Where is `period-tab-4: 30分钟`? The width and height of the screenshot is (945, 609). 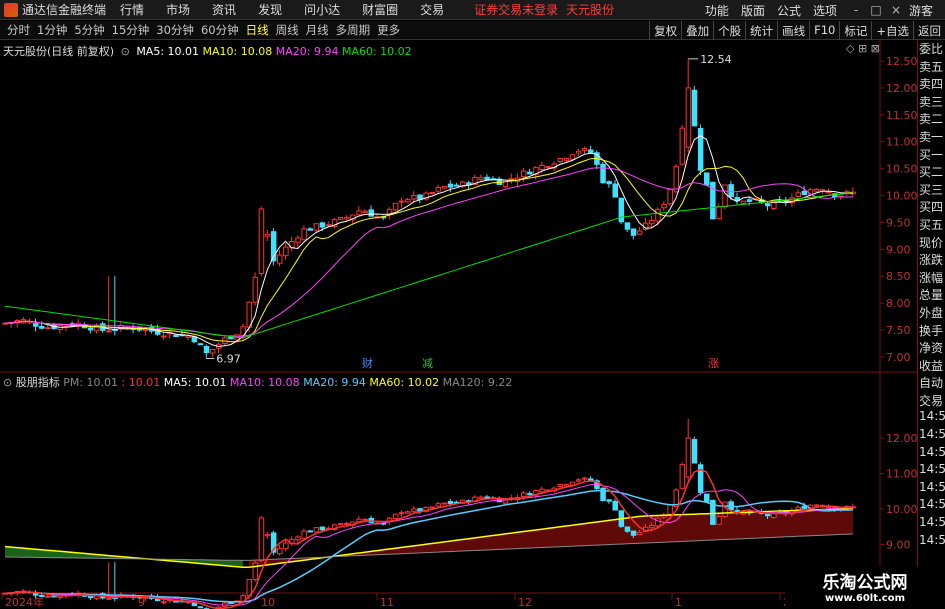 period-tab-4: 30分钟 is located at coordinates (175, 30).